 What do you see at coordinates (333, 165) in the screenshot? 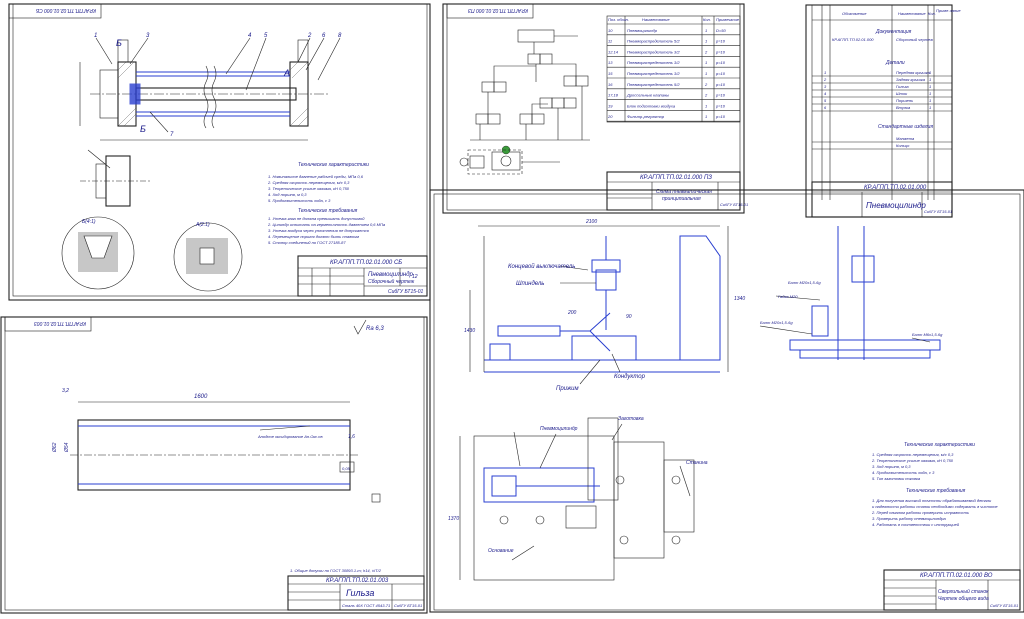
I see `assembly-tech-heading: Технические характеристики` at bounding box center [333, 165].